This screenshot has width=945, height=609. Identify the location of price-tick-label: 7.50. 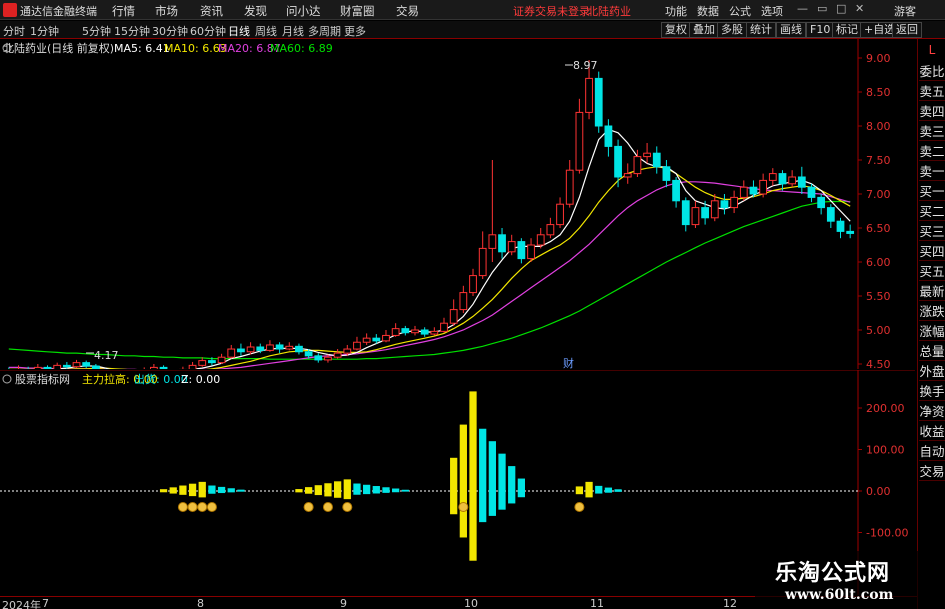
(878, 160).